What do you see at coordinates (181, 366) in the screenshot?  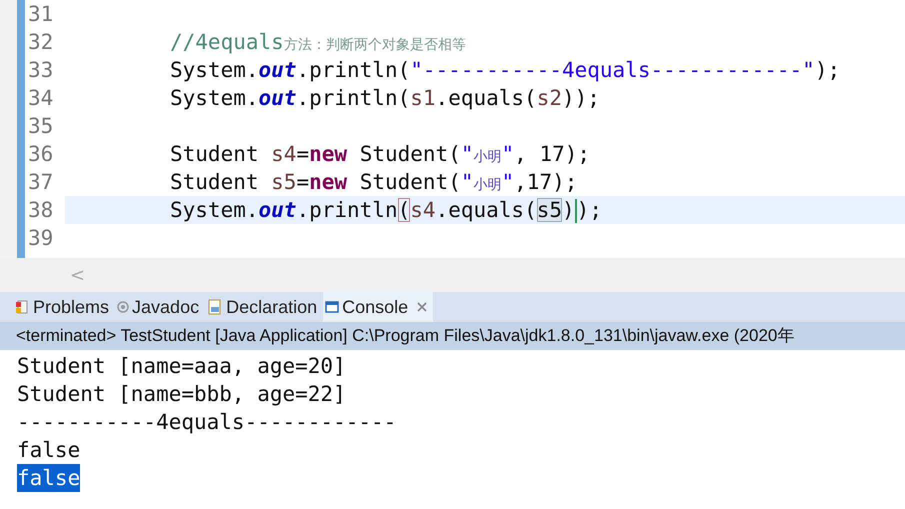 I see `console-output-line: Student [name=aaa, age=20]` at bounding box center [181, 366].